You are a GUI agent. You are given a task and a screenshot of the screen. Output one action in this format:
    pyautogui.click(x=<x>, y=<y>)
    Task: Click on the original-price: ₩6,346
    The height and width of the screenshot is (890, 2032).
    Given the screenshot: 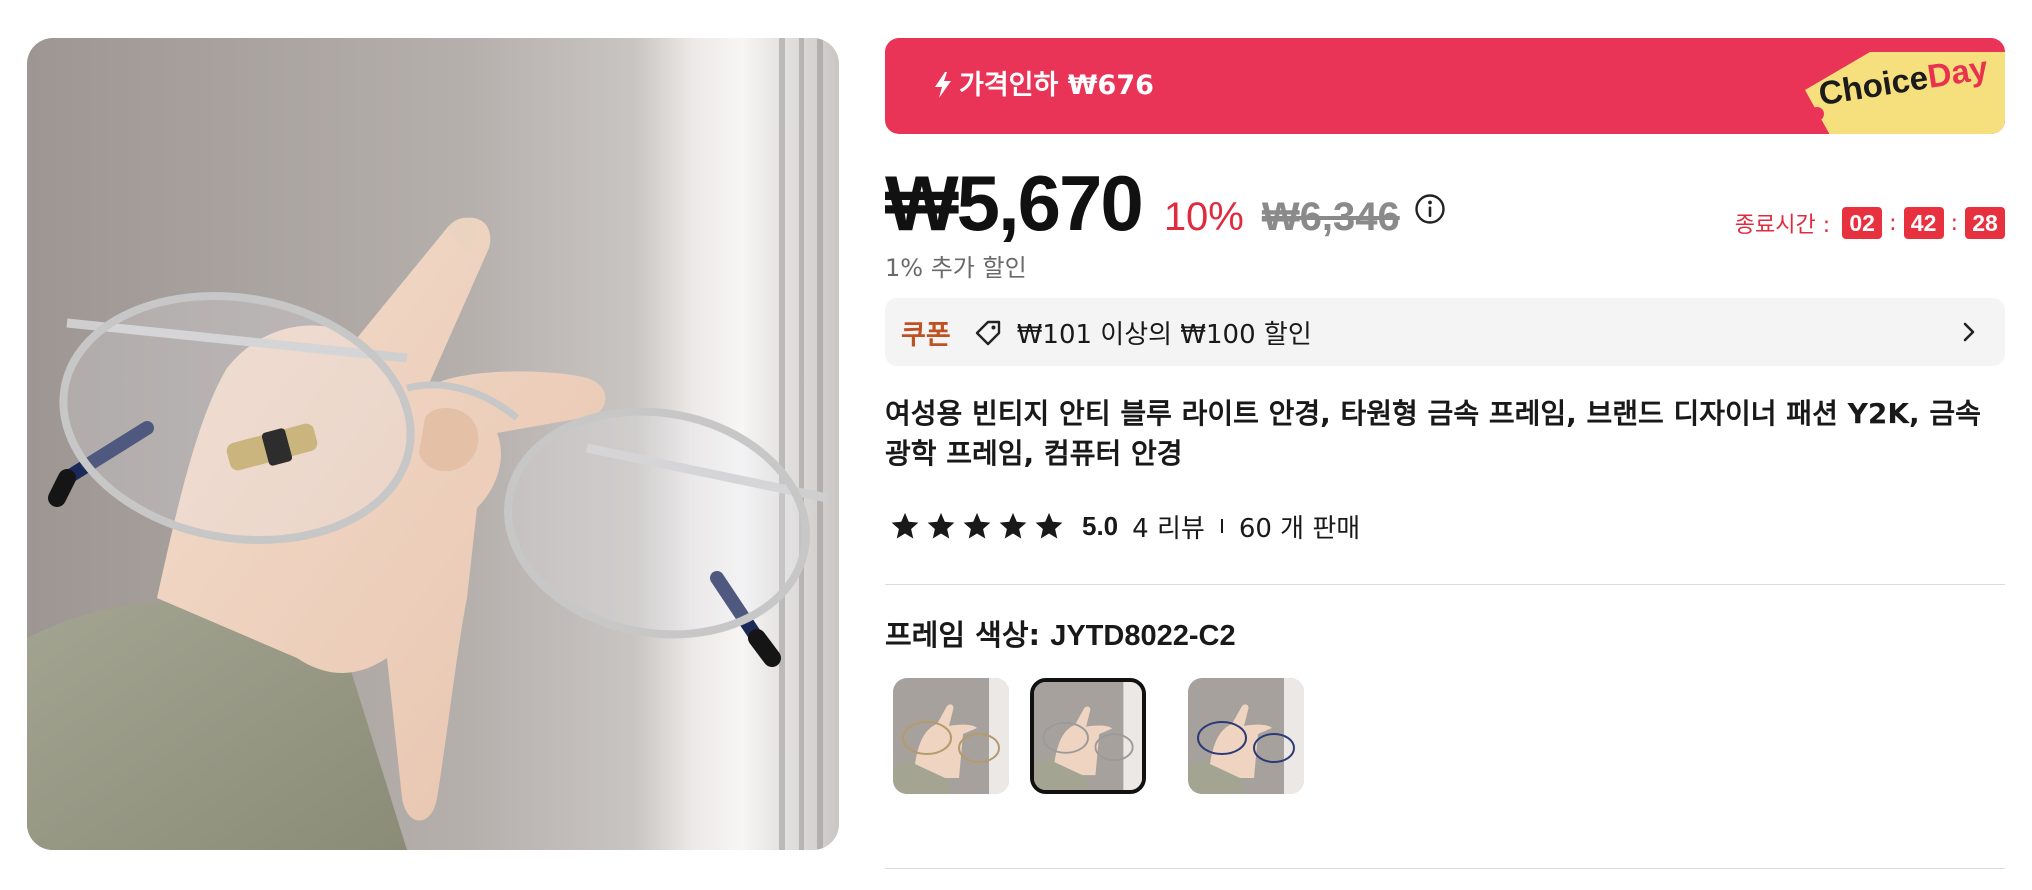 What is the action you would take?
    pyautogui.click(x=1330, y=217)
    